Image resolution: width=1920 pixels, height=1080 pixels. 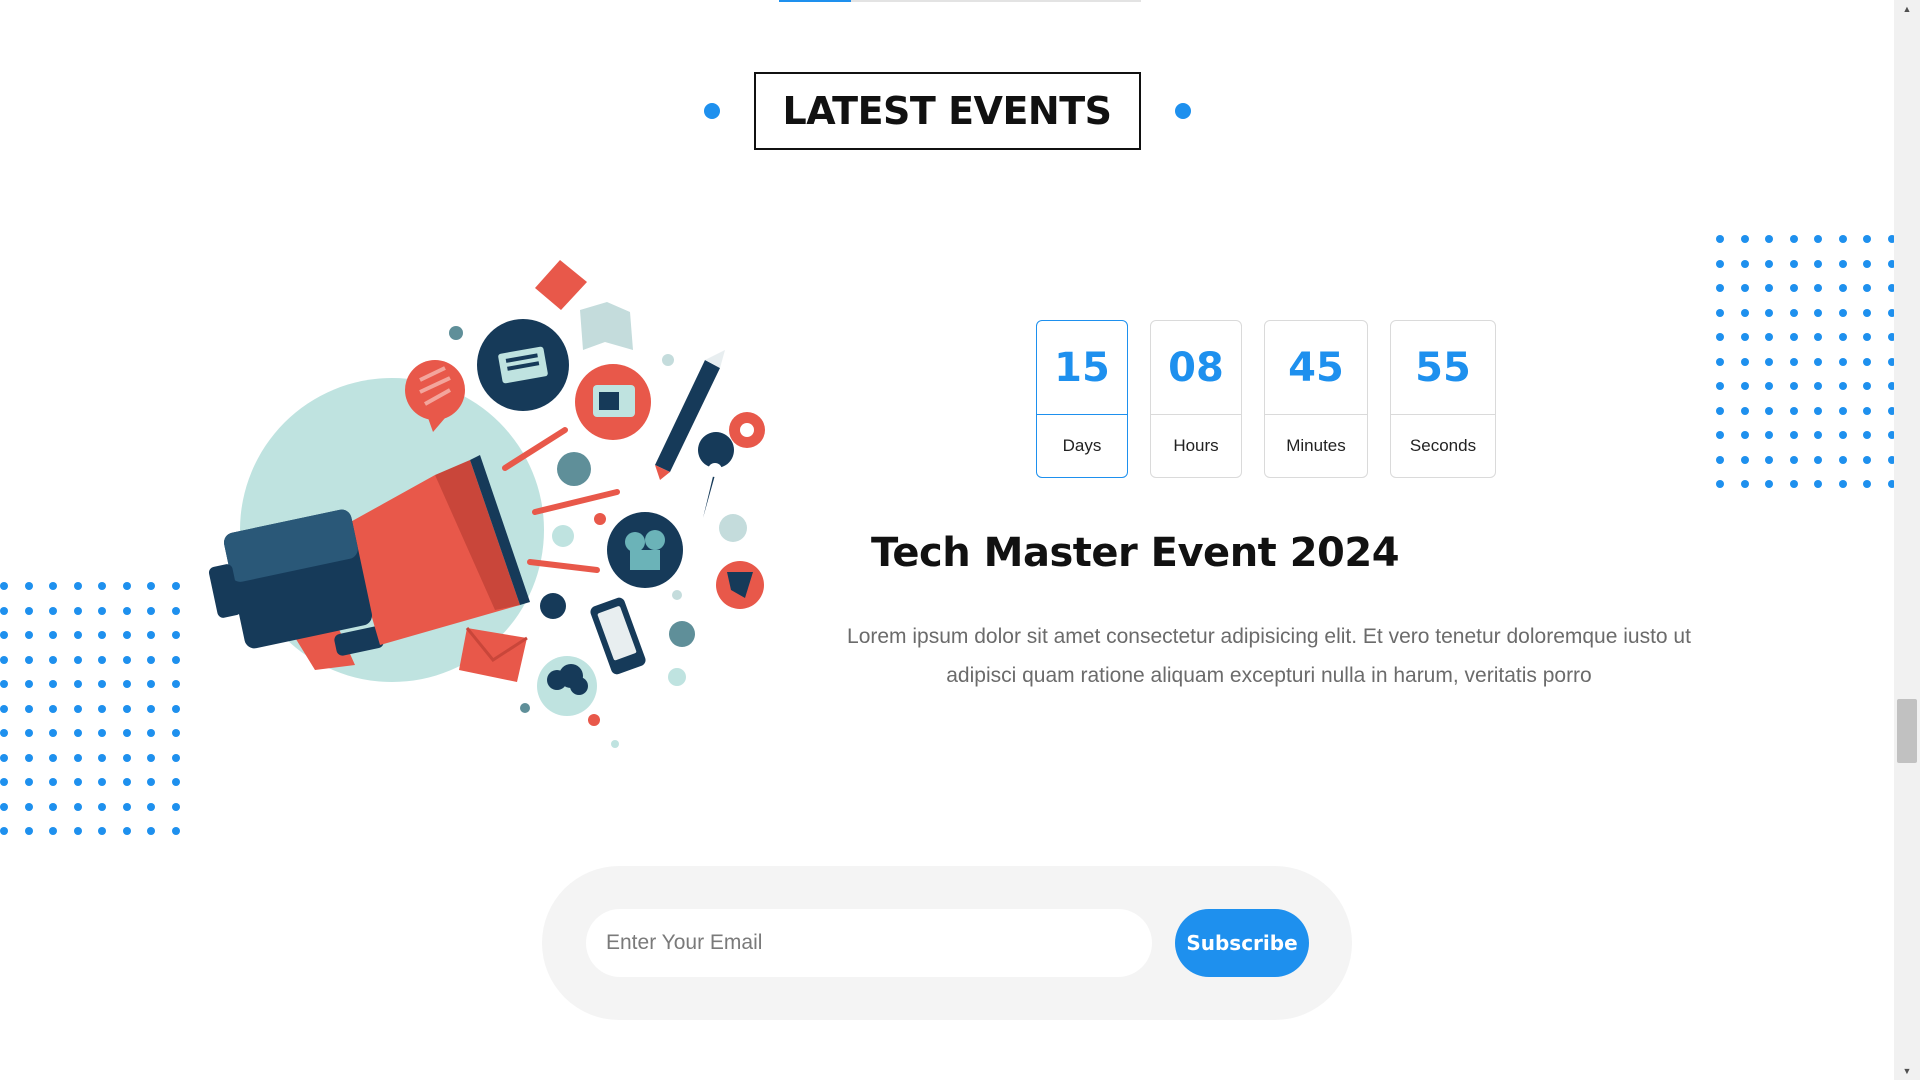 What do you see at coordinates (1806, 361) in the screenshot?
I see `dot-pattern-right` at bounding box center [1806, 361].